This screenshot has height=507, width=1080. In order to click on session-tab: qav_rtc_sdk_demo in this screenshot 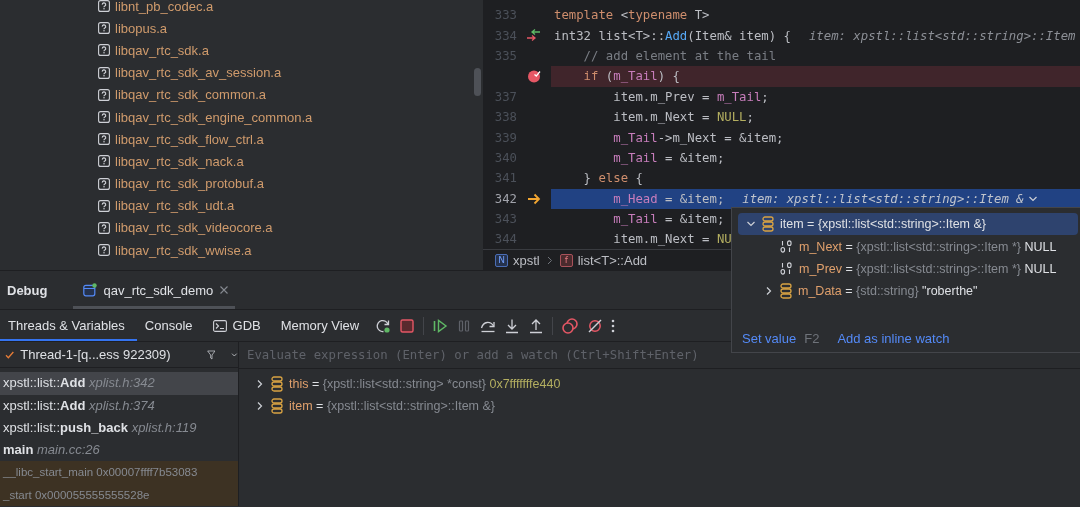, I will do `click(154, 290)`.